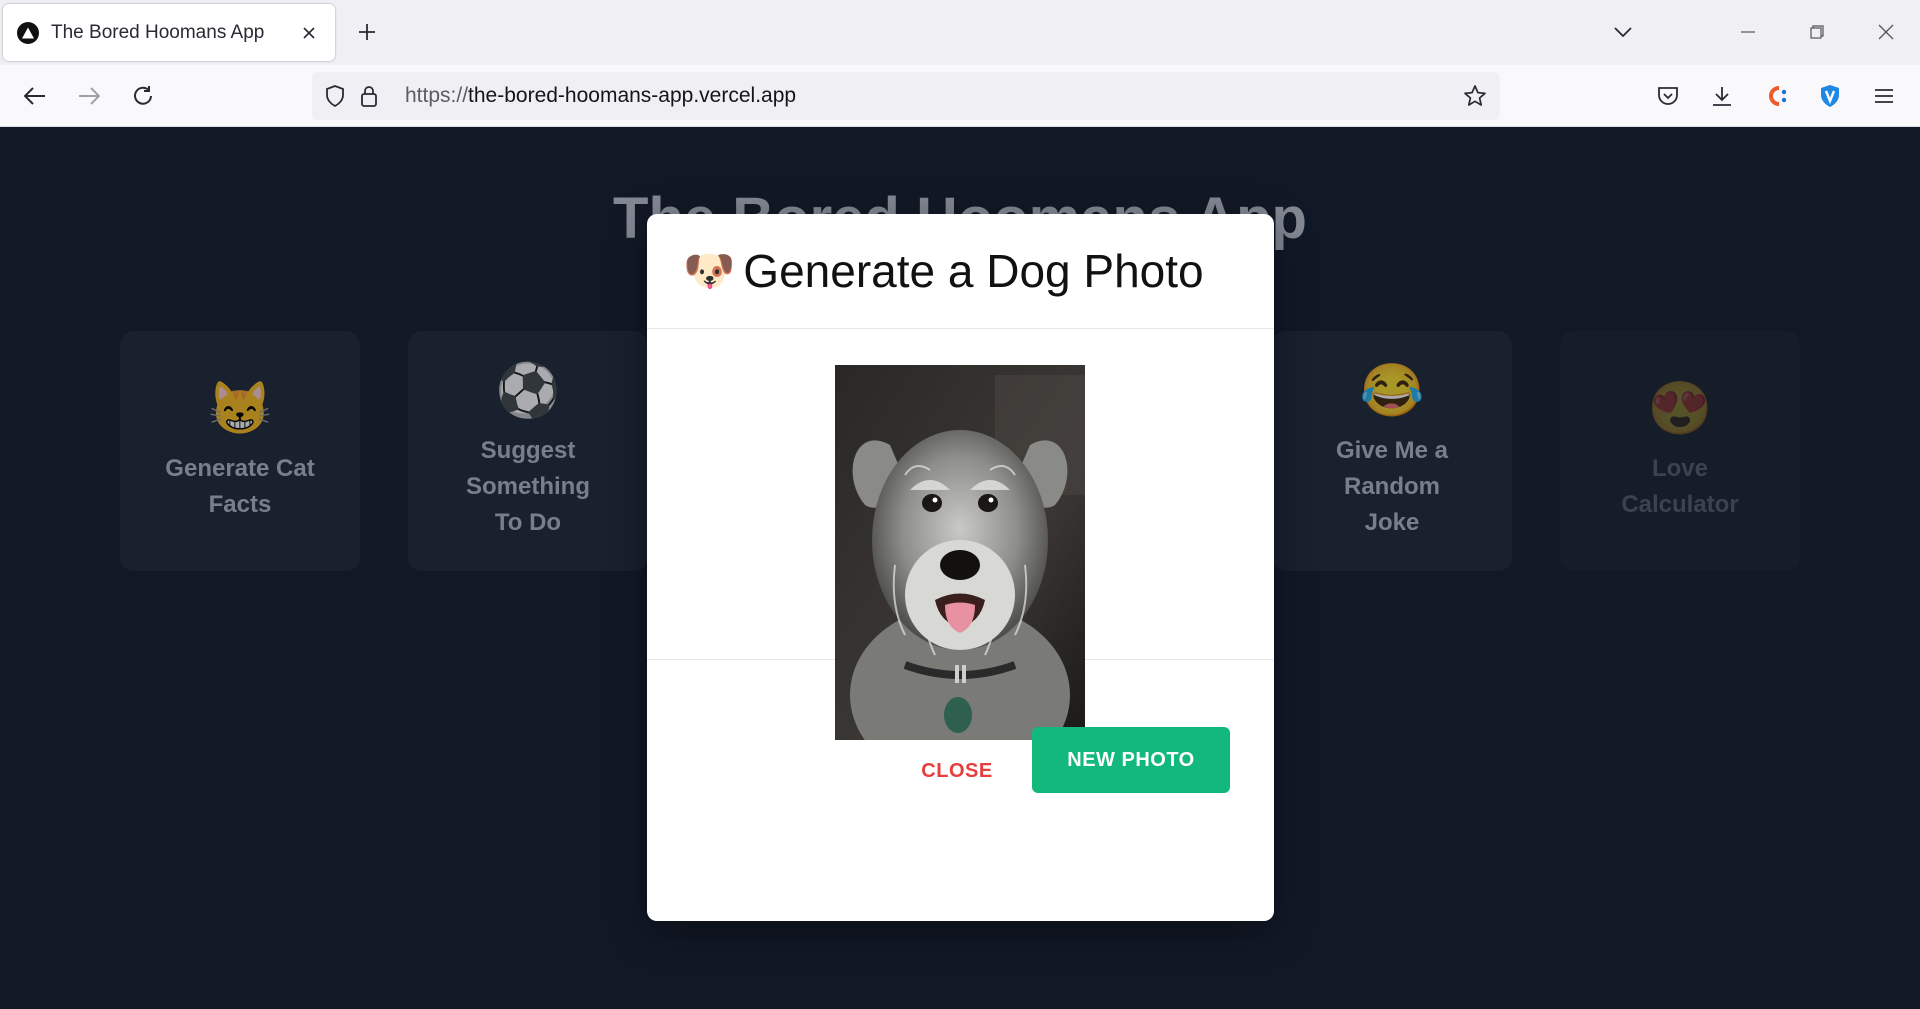 The width and height of the screenshot is (1920, 1009). What do you see at coordinates (367, 32) in the screenshot?
I see `new-tab-plus-icon` at bounding box center [367, 32].